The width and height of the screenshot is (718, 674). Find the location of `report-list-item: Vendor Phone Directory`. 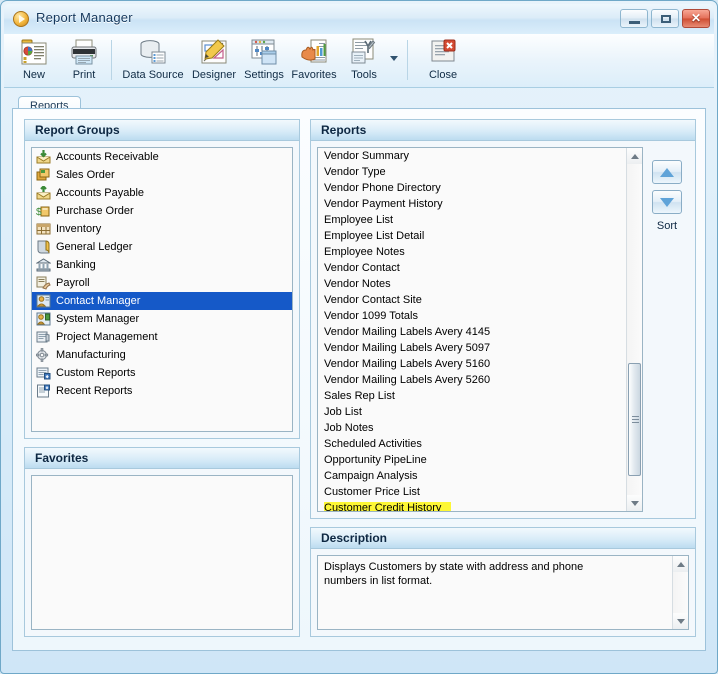

report-list-item: Vendor Phone Directory is located at coordinates (472, 188).